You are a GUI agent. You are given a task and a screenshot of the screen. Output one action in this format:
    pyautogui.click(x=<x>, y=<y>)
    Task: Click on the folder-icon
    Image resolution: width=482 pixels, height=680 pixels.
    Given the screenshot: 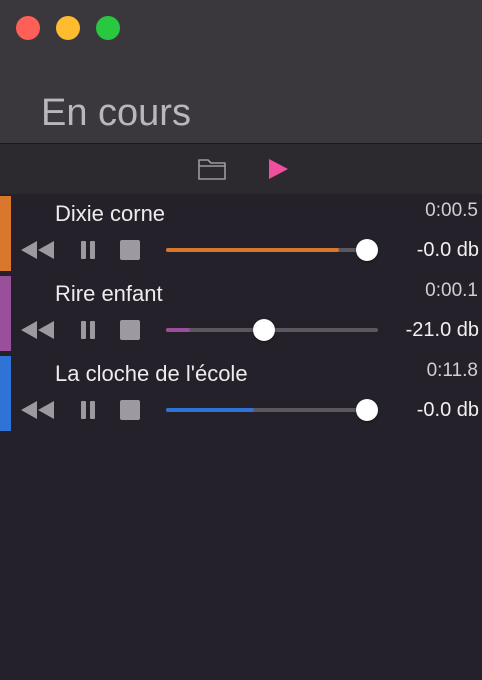 What is the action you would take?
    pyautogui.click(x=212, y=169)
    